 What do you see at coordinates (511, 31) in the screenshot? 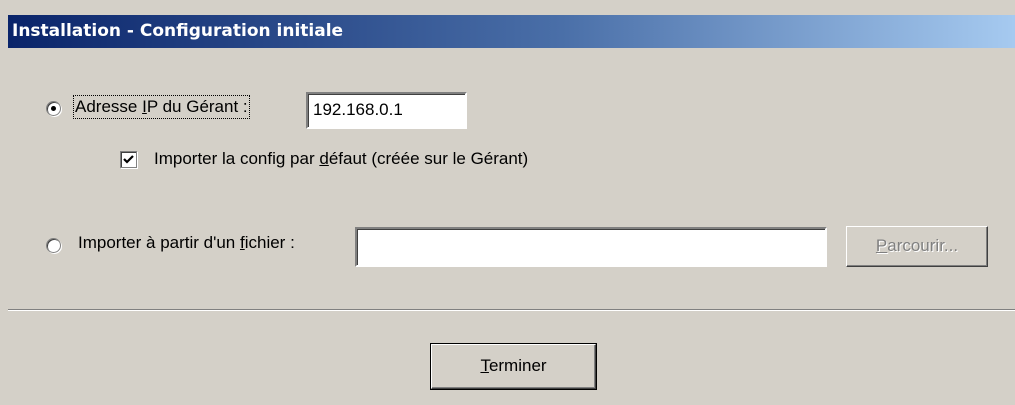
I see `title-bar: Installation - Configuration initiale` at bounding box center [511, 31].